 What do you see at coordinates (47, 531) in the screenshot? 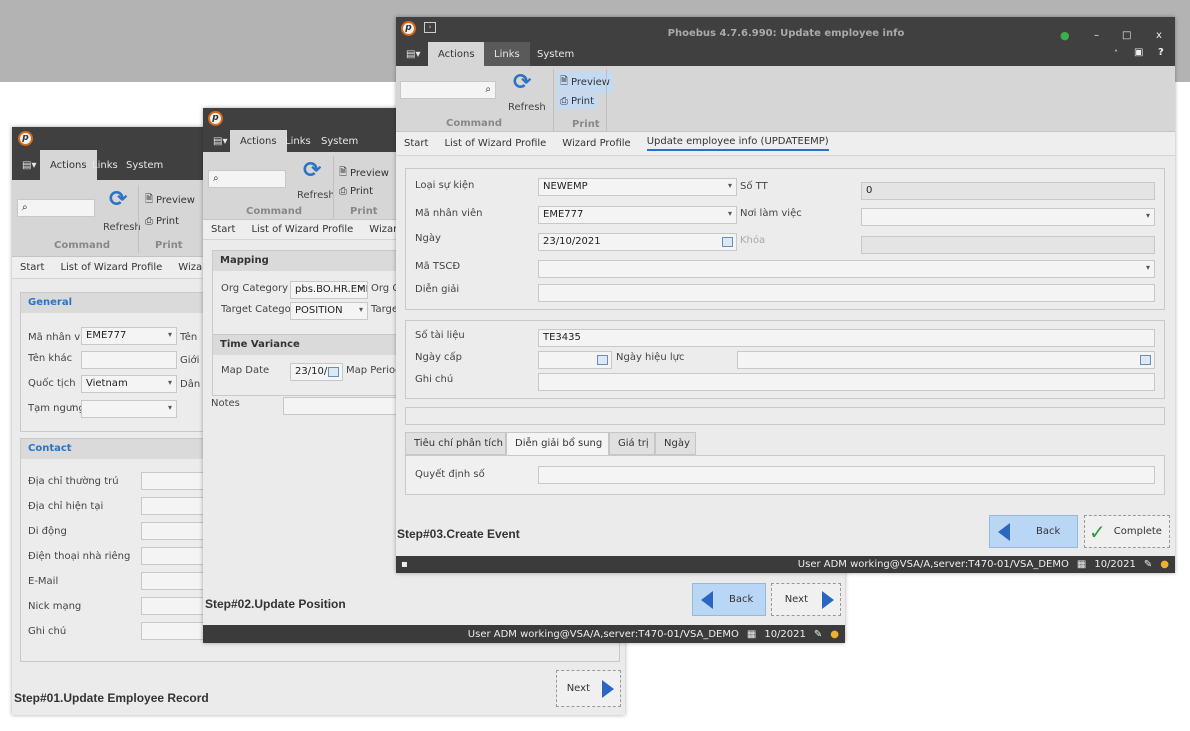
I see `contact-label: Di động` at bounding box center [47, 531].